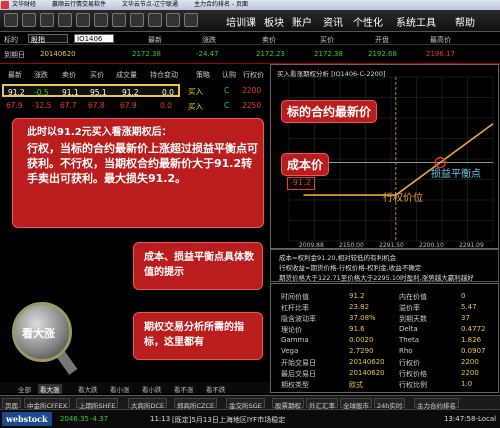  Describe the element at coordinates (269, 40) in the screenshot. I see `col-header: 卖价` at that location.